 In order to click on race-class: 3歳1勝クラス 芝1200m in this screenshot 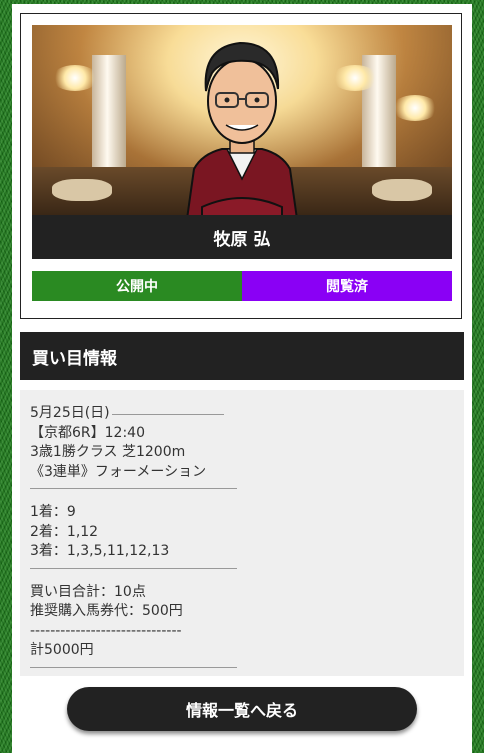, I will do `click(108, 452)`.